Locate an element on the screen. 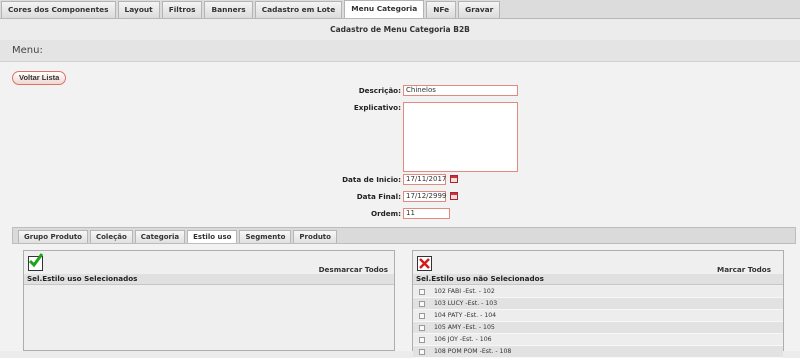 Image resolution: width=800 pixels, height=358 pixels. tab-filtros: Filtros is located at coordinates (182, 9).